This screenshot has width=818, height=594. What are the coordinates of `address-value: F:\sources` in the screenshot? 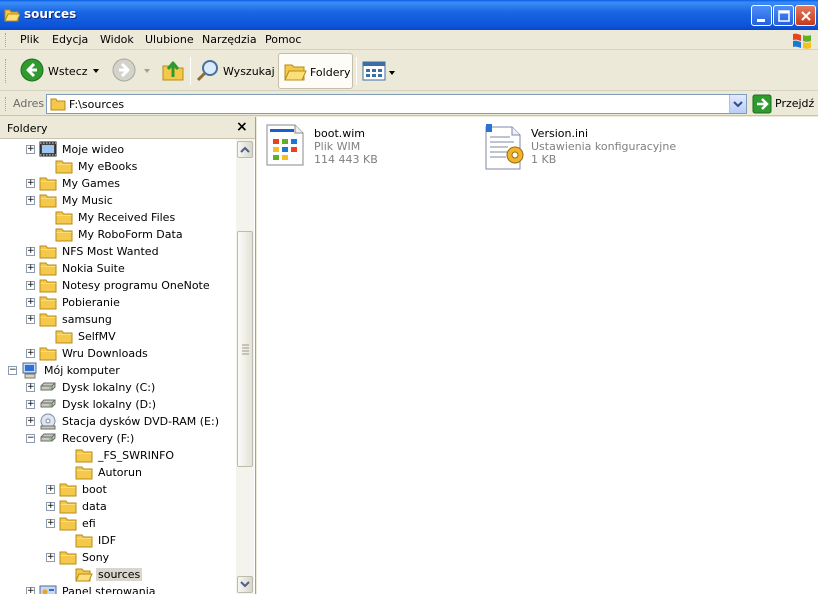 It's located at (96, 104).